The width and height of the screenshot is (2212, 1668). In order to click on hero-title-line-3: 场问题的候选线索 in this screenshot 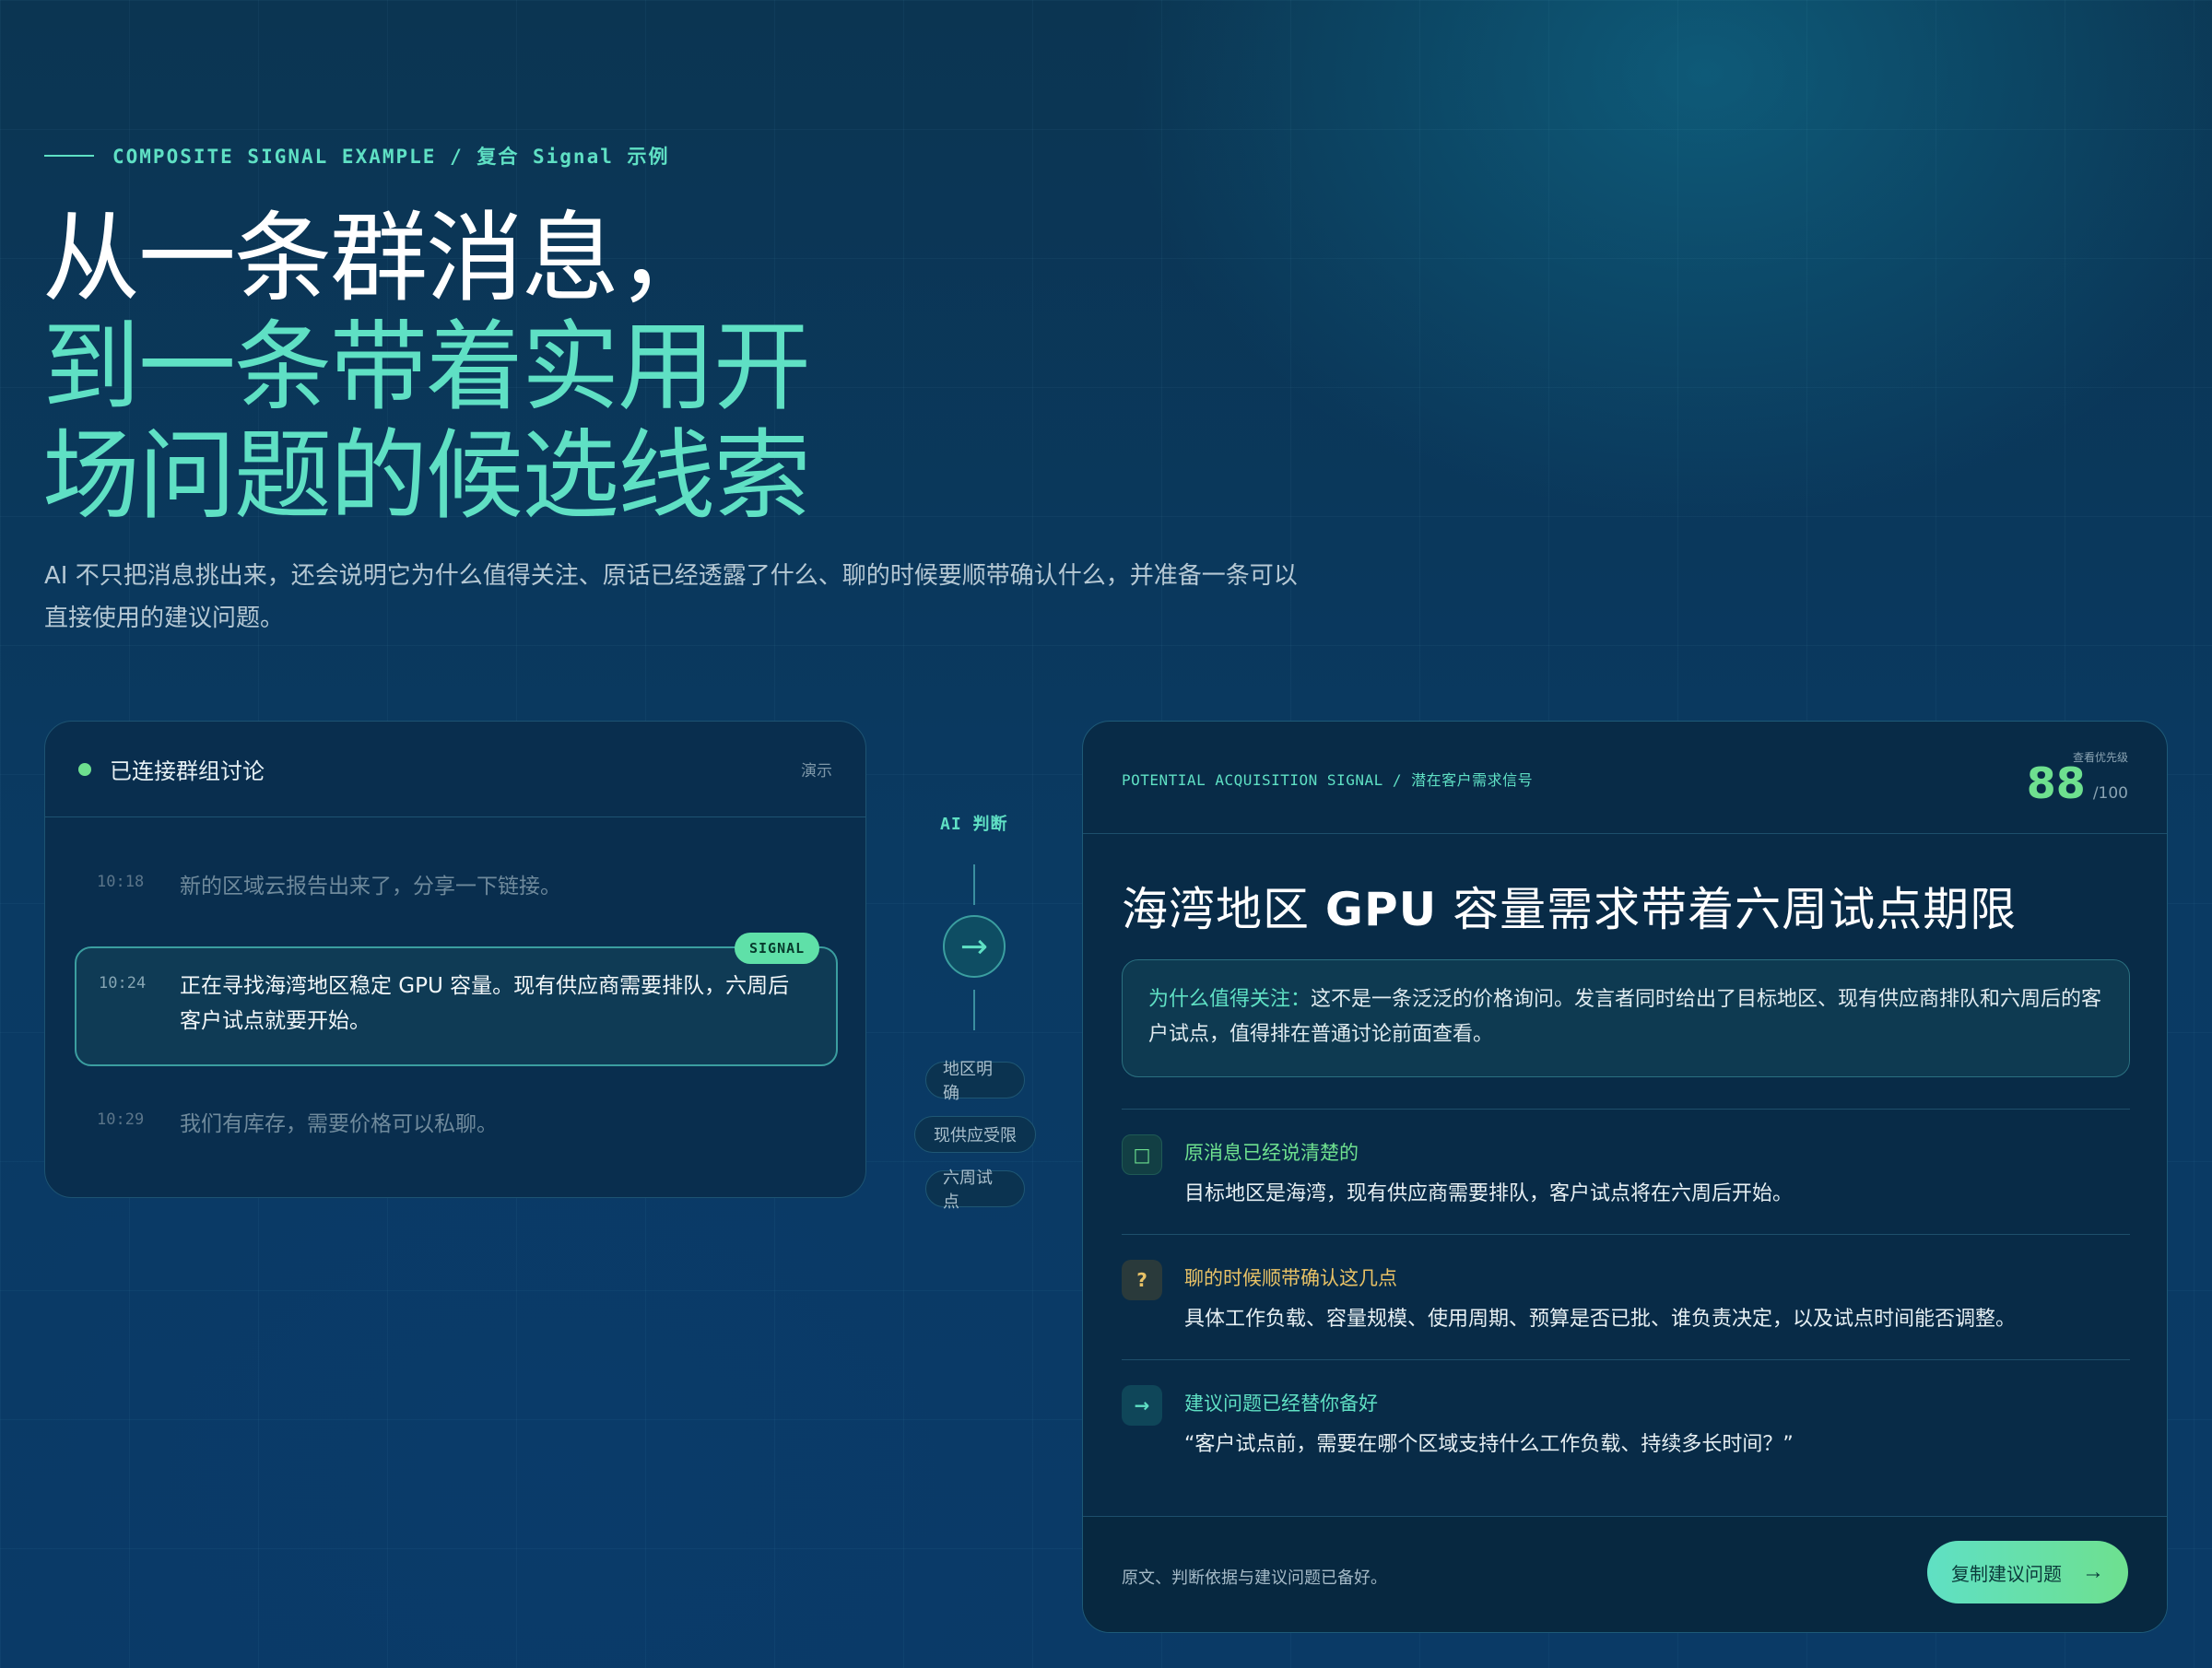, I will do `click(426, 476)`.